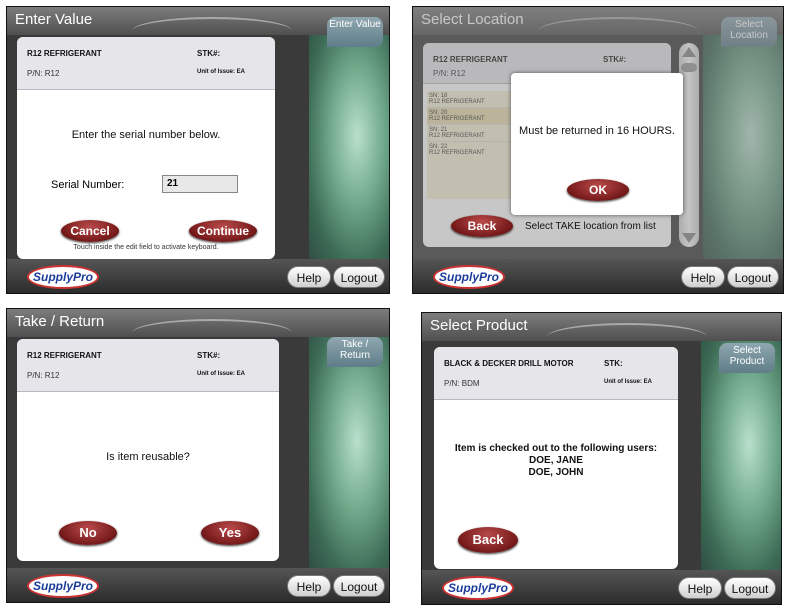 This screenshot has width=788, height=607. What do you see at coordinates (509, 363) in the screenshot?
I see `item-name: BLACK & DECKER DRILL MOTOR` at bounding box center [509, 363].